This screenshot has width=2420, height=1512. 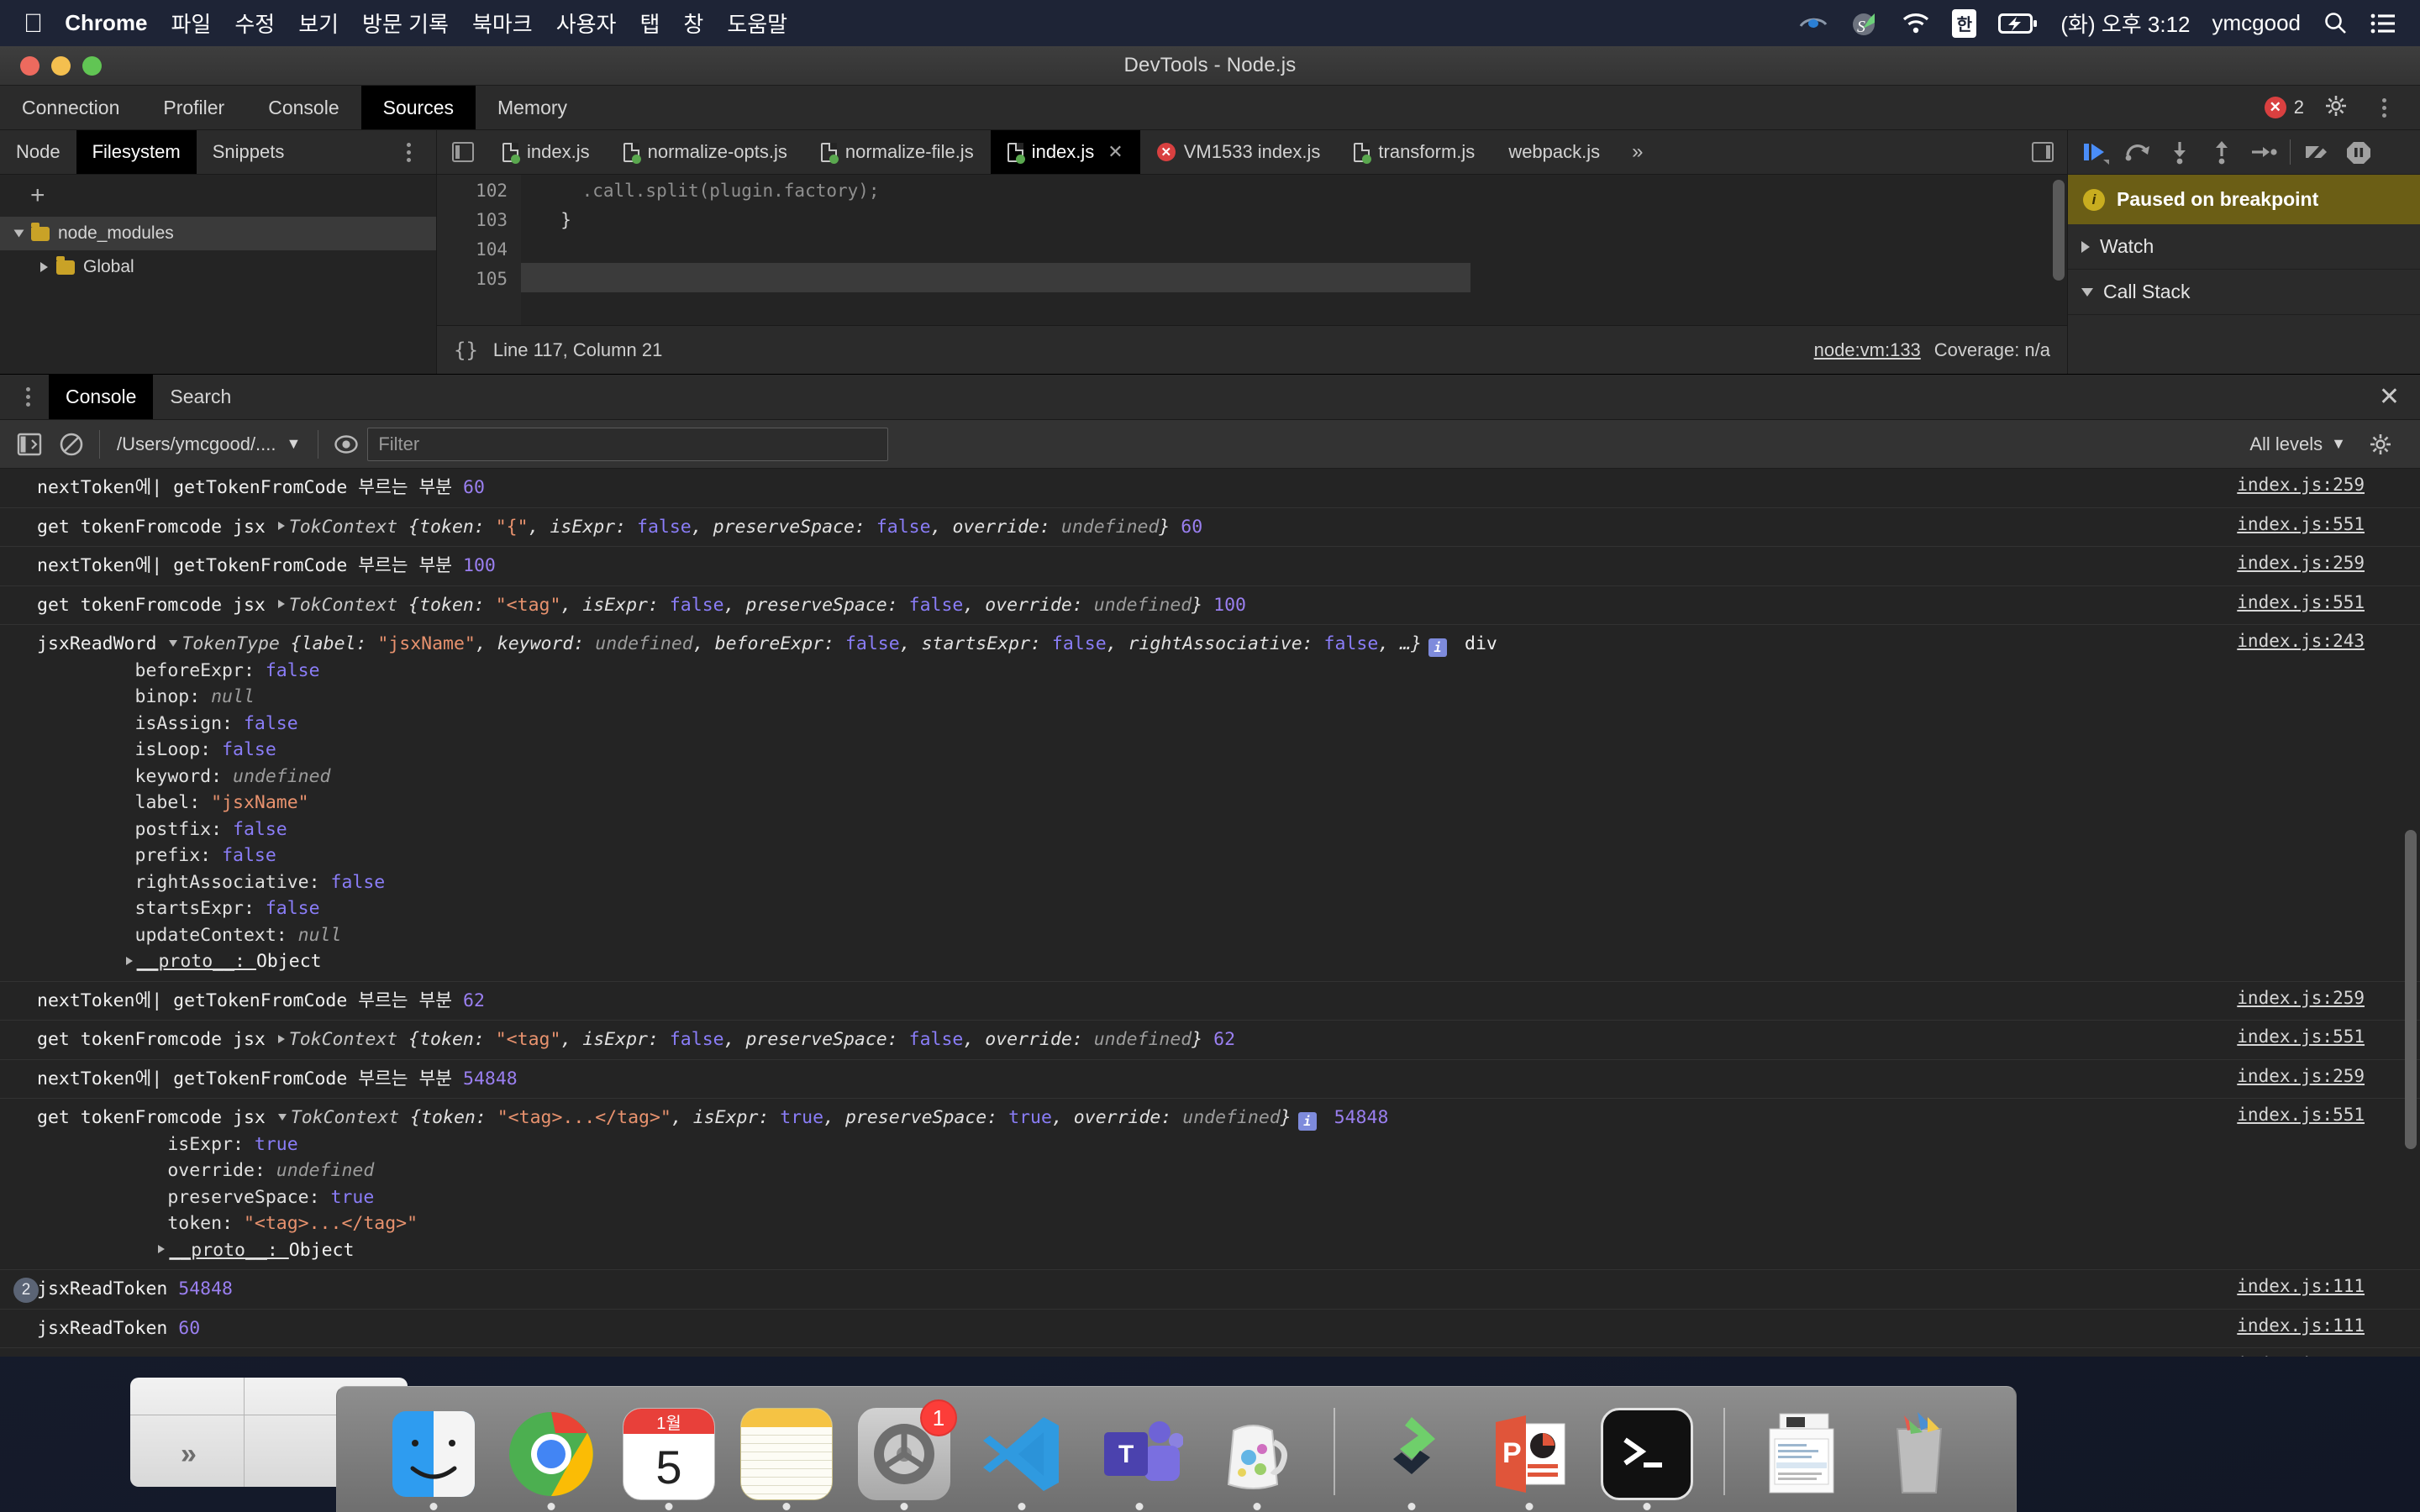 I want to click on editor-scrollbar, so click(x=2059, y=230).